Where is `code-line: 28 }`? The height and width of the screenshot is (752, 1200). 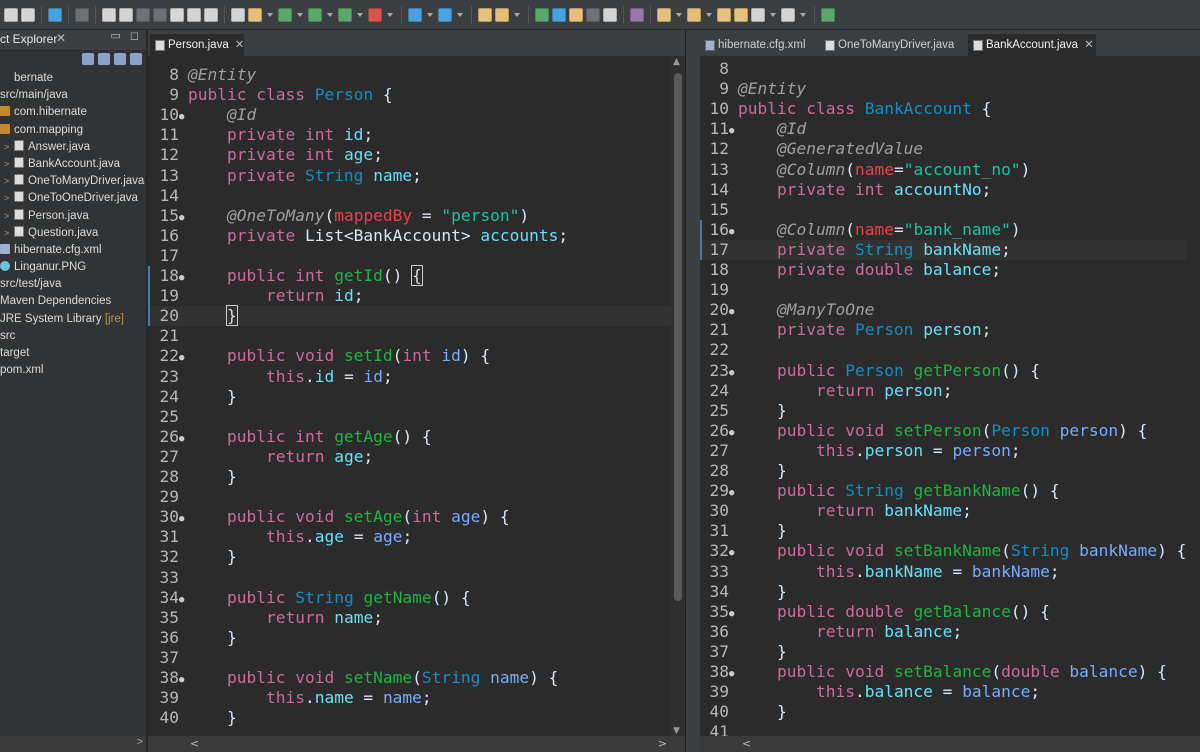 code-line: 28 } is located at coordinates (409, 477).